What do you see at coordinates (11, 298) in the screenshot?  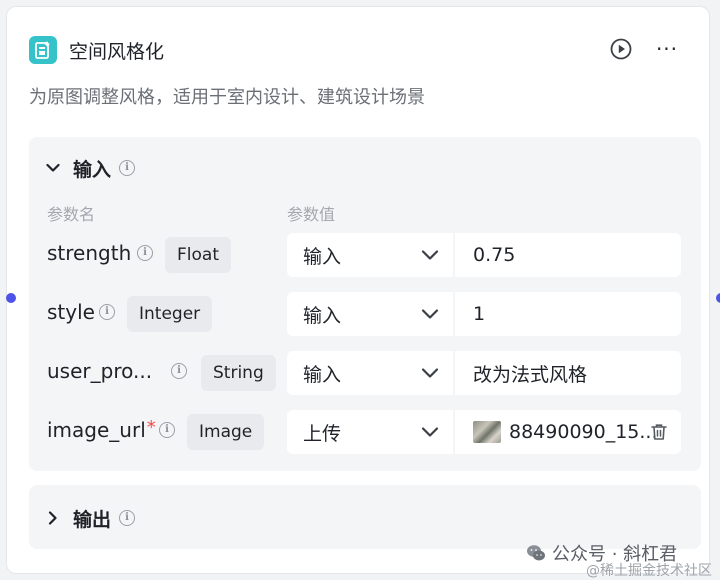 I see `input-port` at bounding box center [11, 298].